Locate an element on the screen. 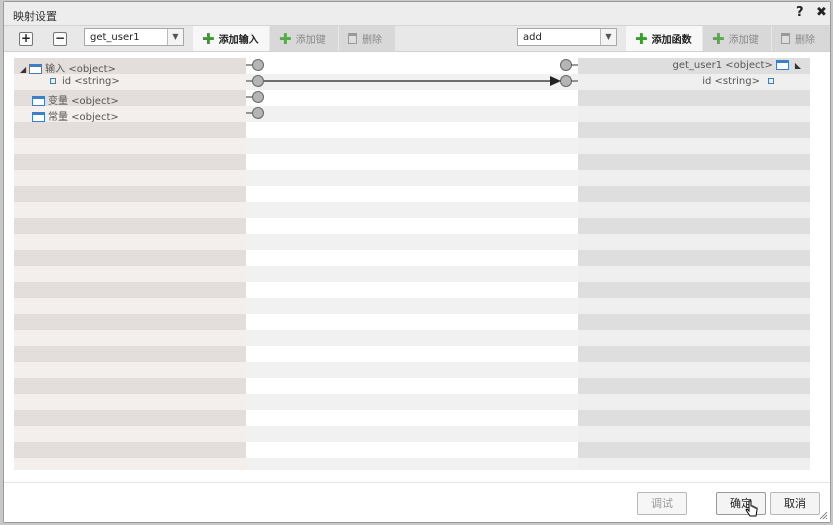 The image size is (833, 525). source-connector-variables is located at coordinates (255, 97).